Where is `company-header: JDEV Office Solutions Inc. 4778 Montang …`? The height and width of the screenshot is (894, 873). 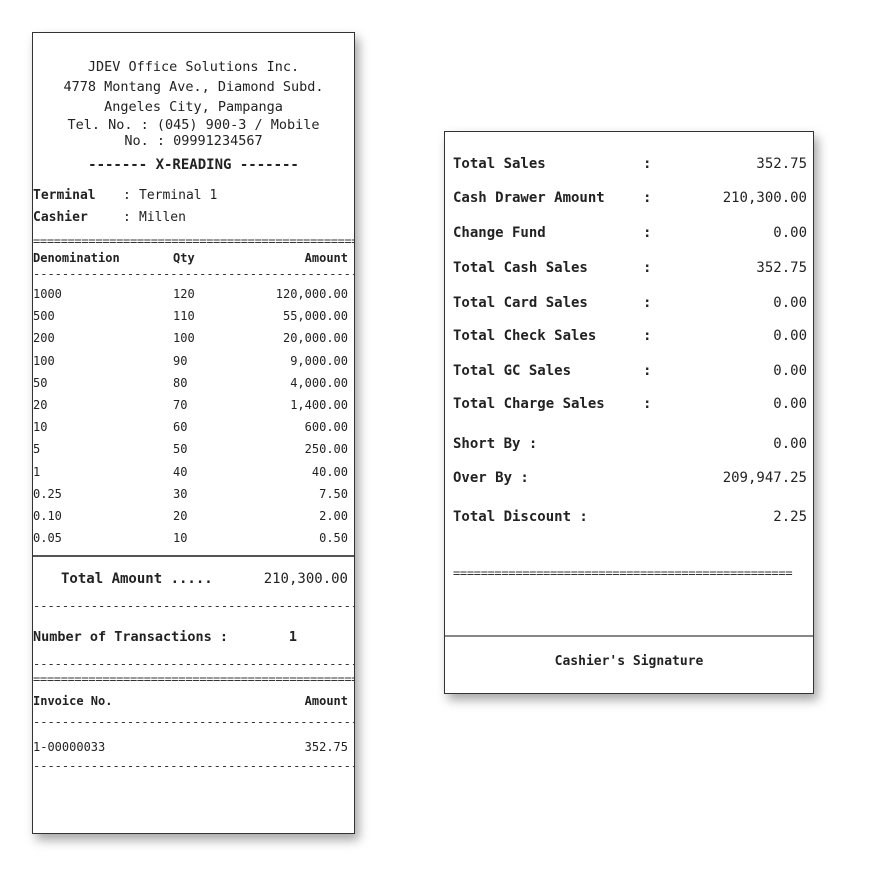 company-header: JDEV Office Solutions Inc. 4778 Montang … is located at coordinates (193, 103).